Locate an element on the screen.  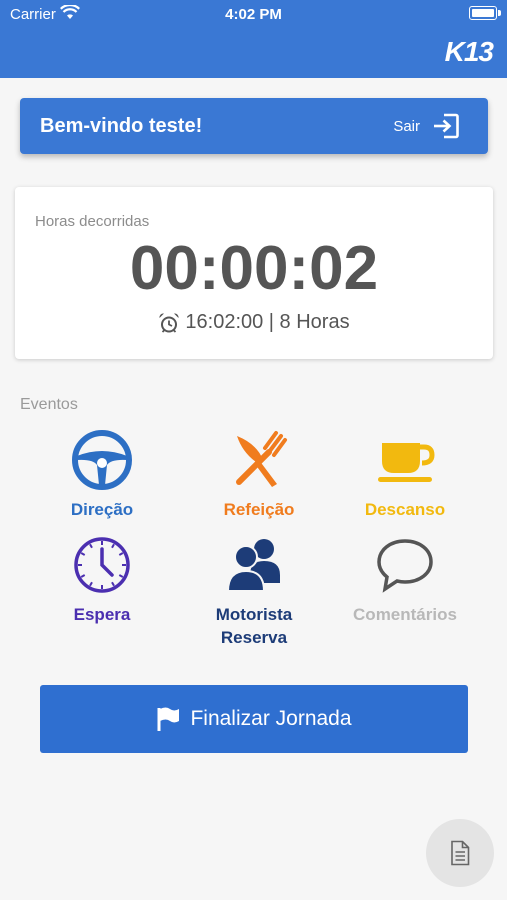
document-fab is located at coordinates (460, 853).